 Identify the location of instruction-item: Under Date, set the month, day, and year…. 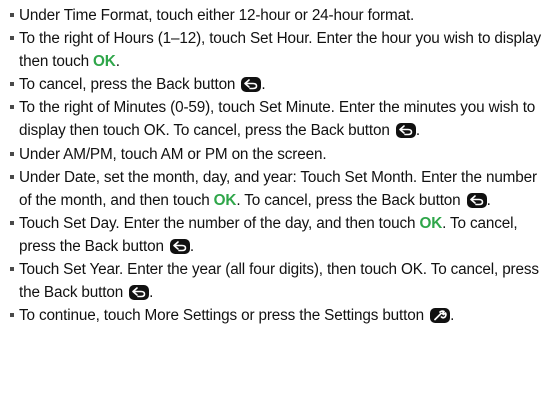
(278, 189).